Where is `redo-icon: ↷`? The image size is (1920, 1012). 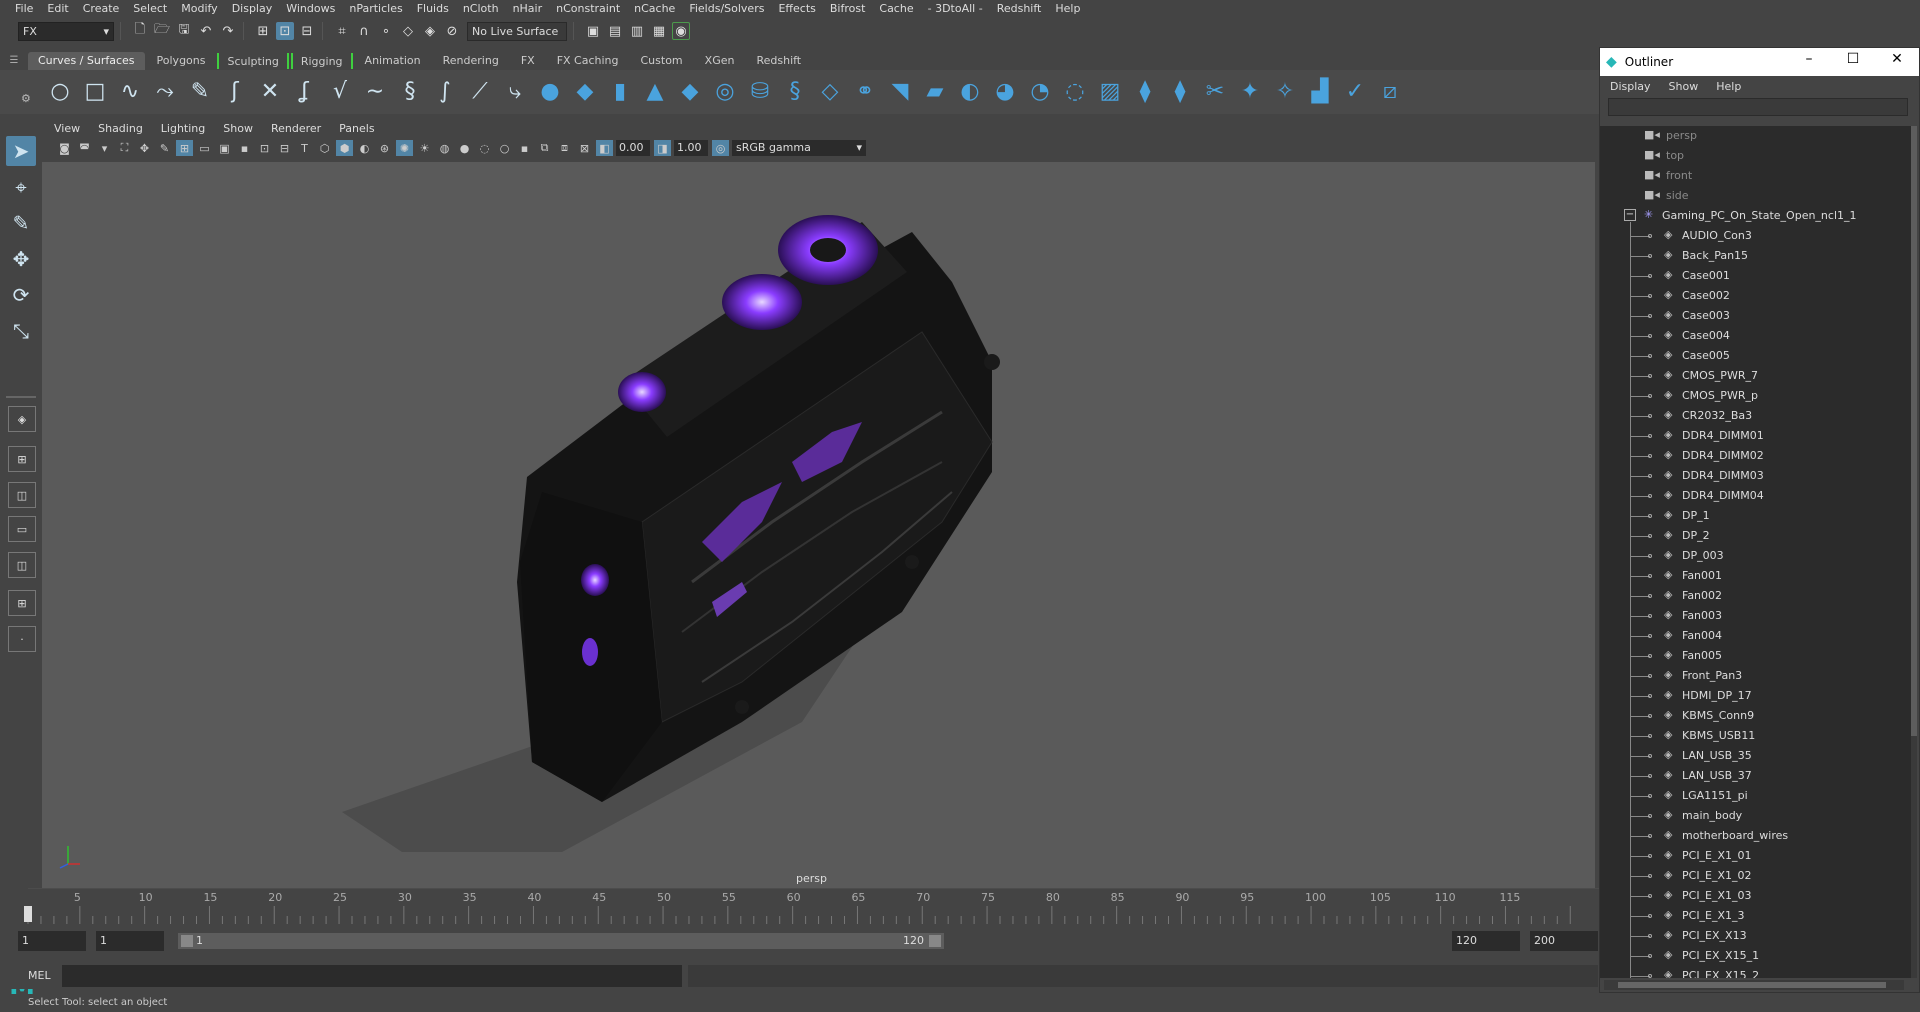 redo-icon: ↷ is located at coordinates (228, 31).